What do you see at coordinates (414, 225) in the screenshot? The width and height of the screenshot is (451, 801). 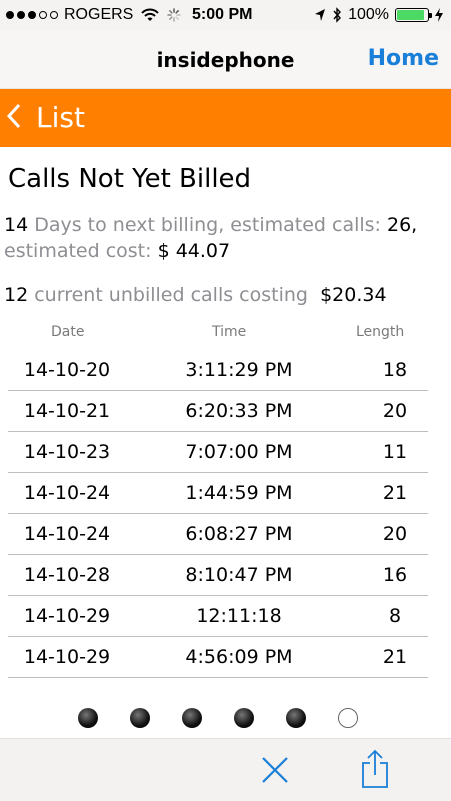 I see `comma: ,` at bounding box center [414, 225].